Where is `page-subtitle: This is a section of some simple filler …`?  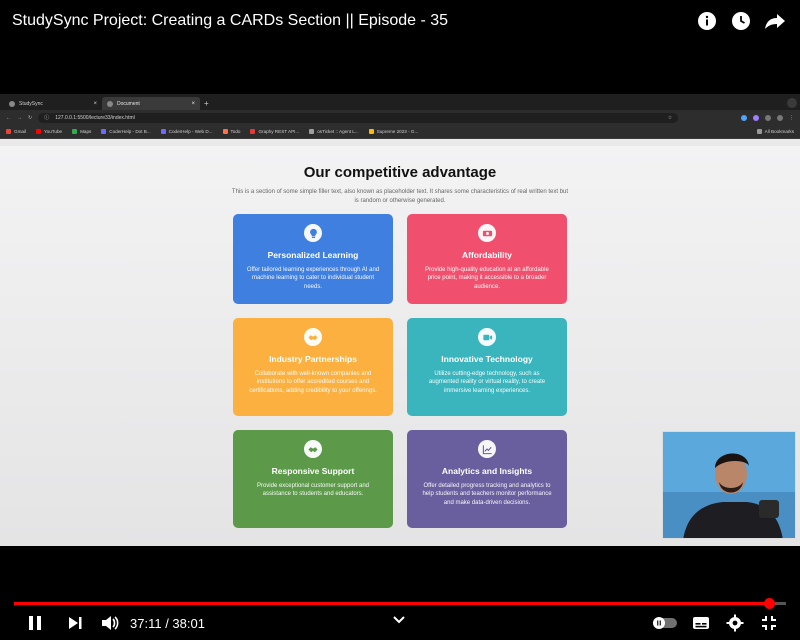
page-subtitle: This is a section of some simple filler … is located at coordinates (400, 196).